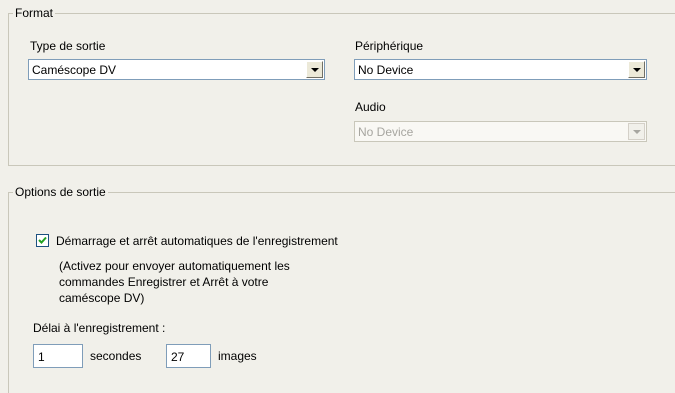 Image resolution: width=675 pixels, height=393 pixels. What do you see at coordinates (500, 69) in the screenshot?
I see `device-select: No Device` at bounding box center [500, 69].